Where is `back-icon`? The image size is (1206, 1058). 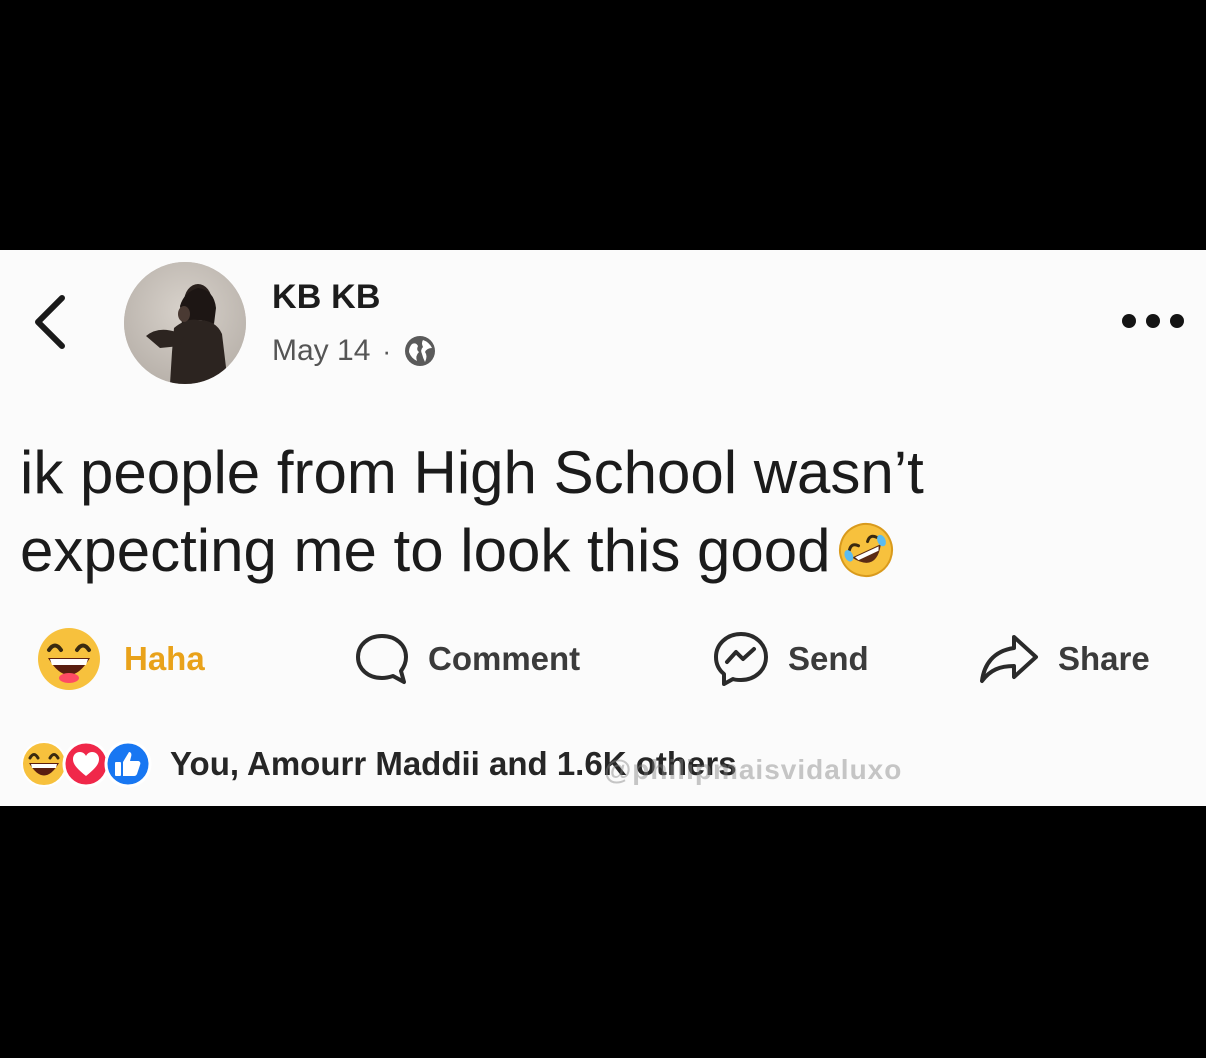
back-icon is located at coordinates (50, 322).